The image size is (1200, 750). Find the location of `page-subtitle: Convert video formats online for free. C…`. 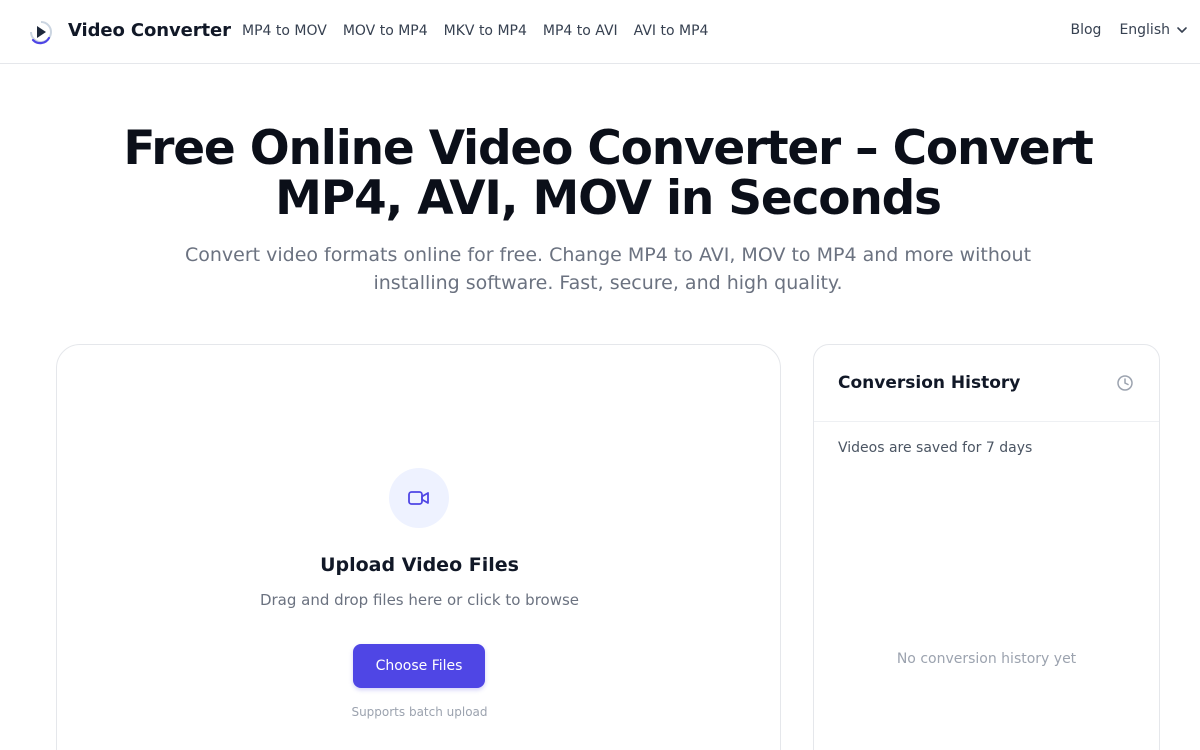

page-subtitle: Convert video formats online for free. C… is located at coordinates (608, 269).